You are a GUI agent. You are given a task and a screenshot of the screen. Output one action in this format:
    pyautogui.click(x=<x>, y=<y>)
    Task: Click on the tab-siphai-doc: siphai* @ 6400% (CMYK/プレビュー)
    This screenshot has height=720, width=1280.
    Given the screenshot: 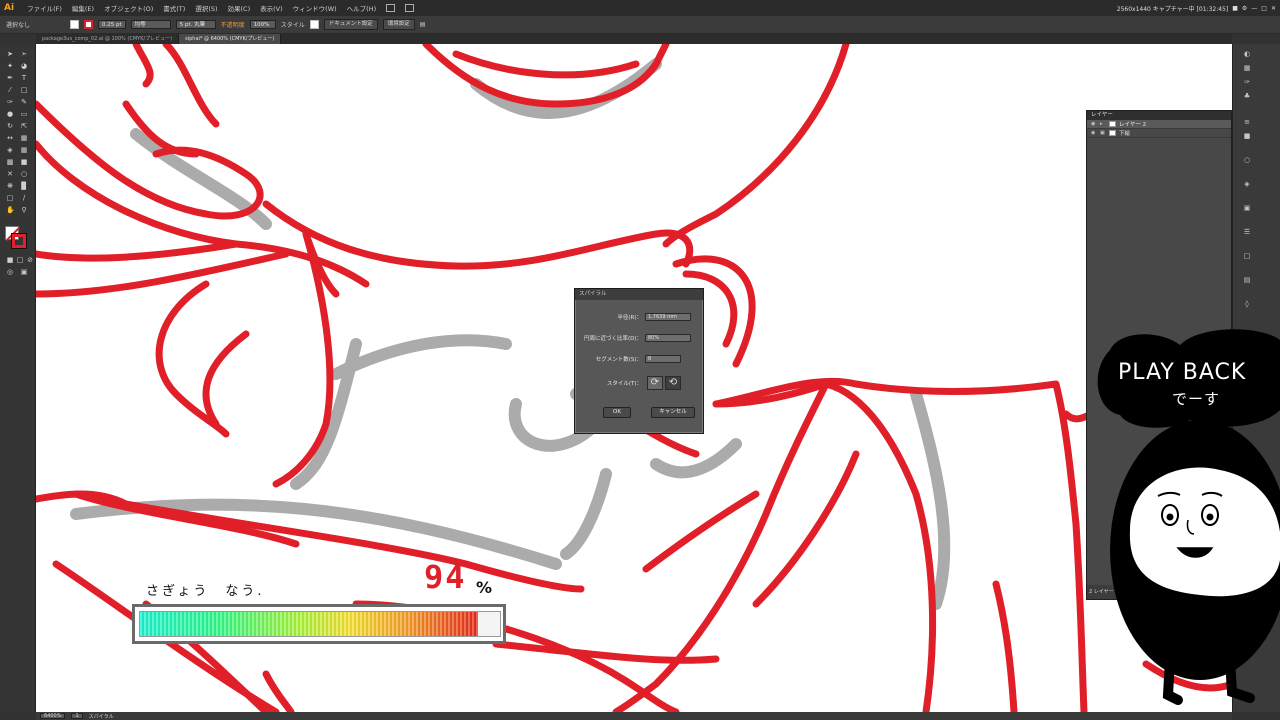 What is the action you would take?
    pyautogui.click(x=230, y=39)
    